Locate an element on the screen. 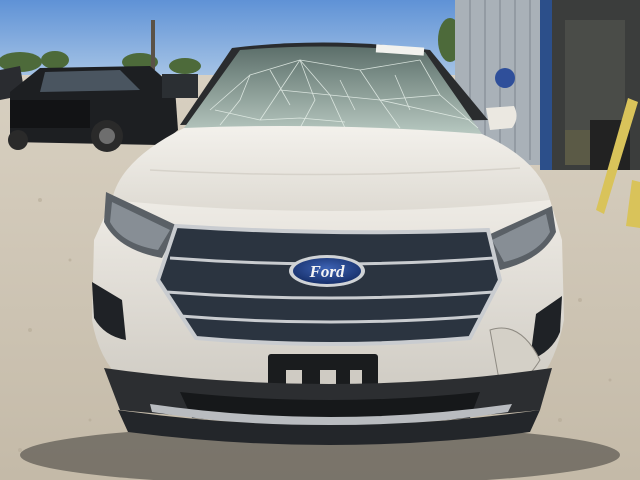  ford-badge-text: Ford is located at coordinates (327, 271).